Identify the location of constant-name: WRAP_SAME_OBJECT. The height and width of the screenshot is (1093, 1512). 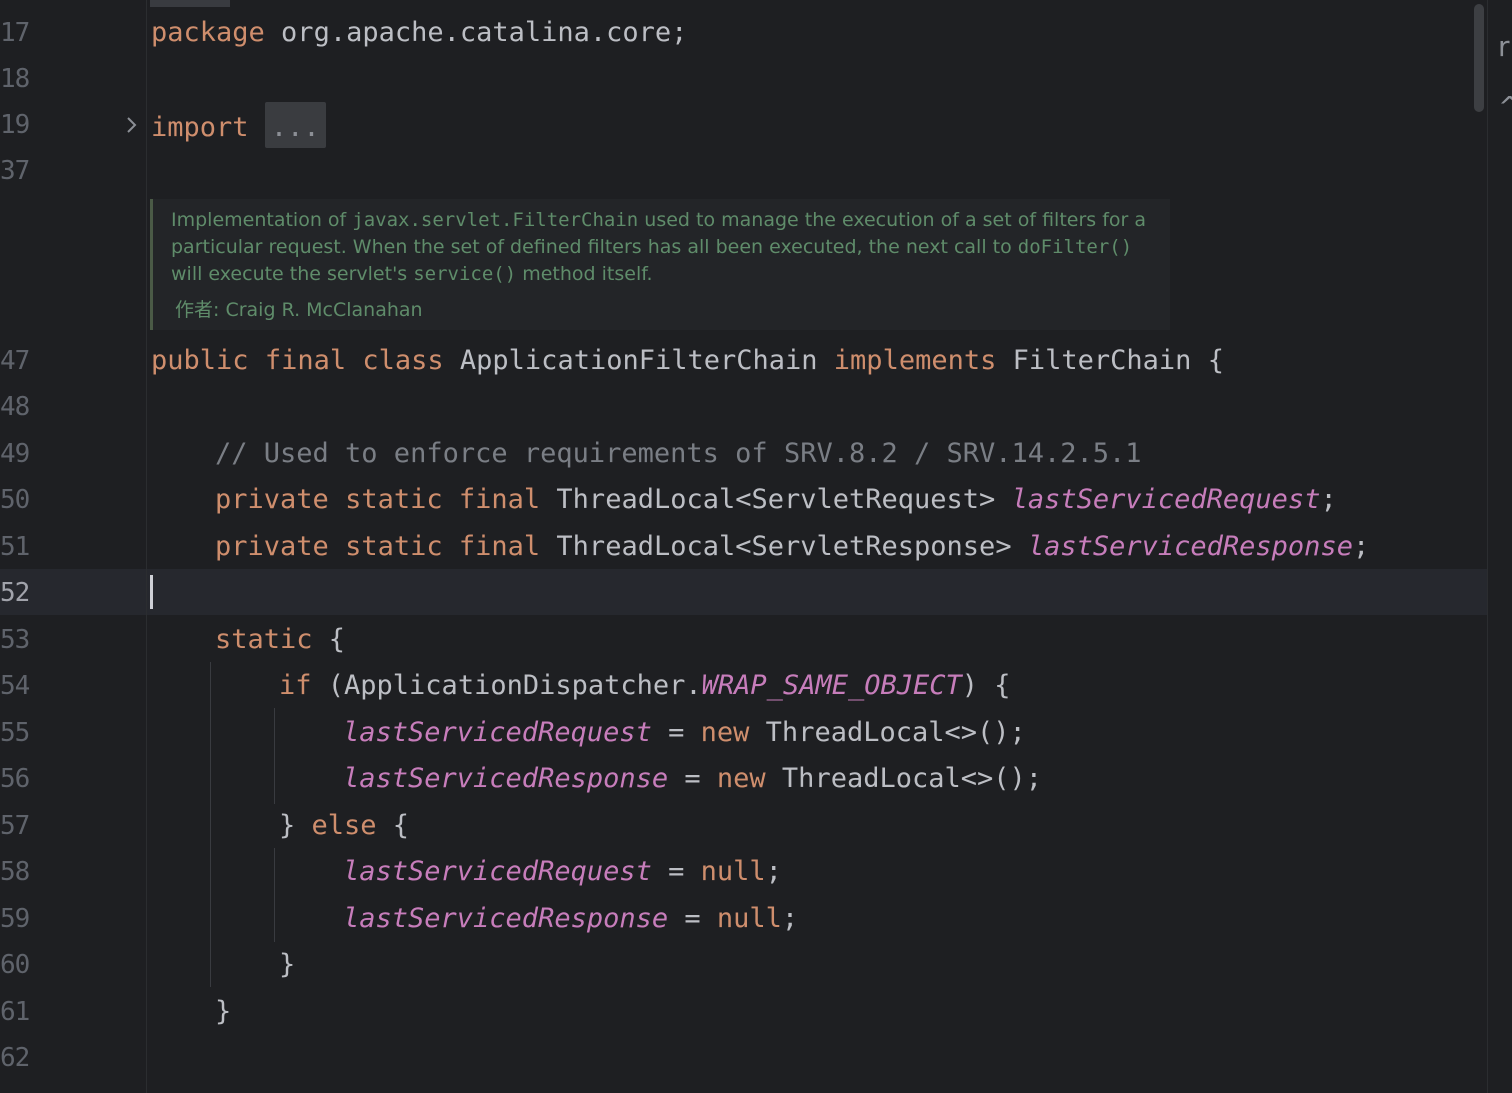
(831, 685).